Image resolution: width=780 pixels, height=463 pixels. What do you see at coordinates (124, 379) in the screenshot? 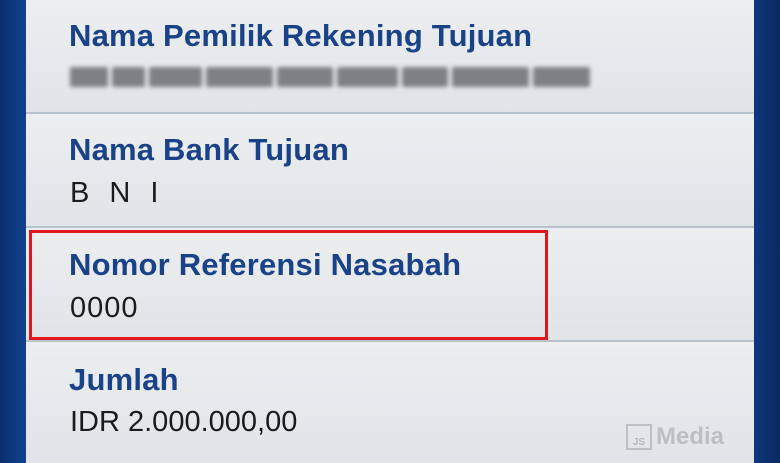
I see `amount-label: Jumlah` at bounding box center [124, 379].